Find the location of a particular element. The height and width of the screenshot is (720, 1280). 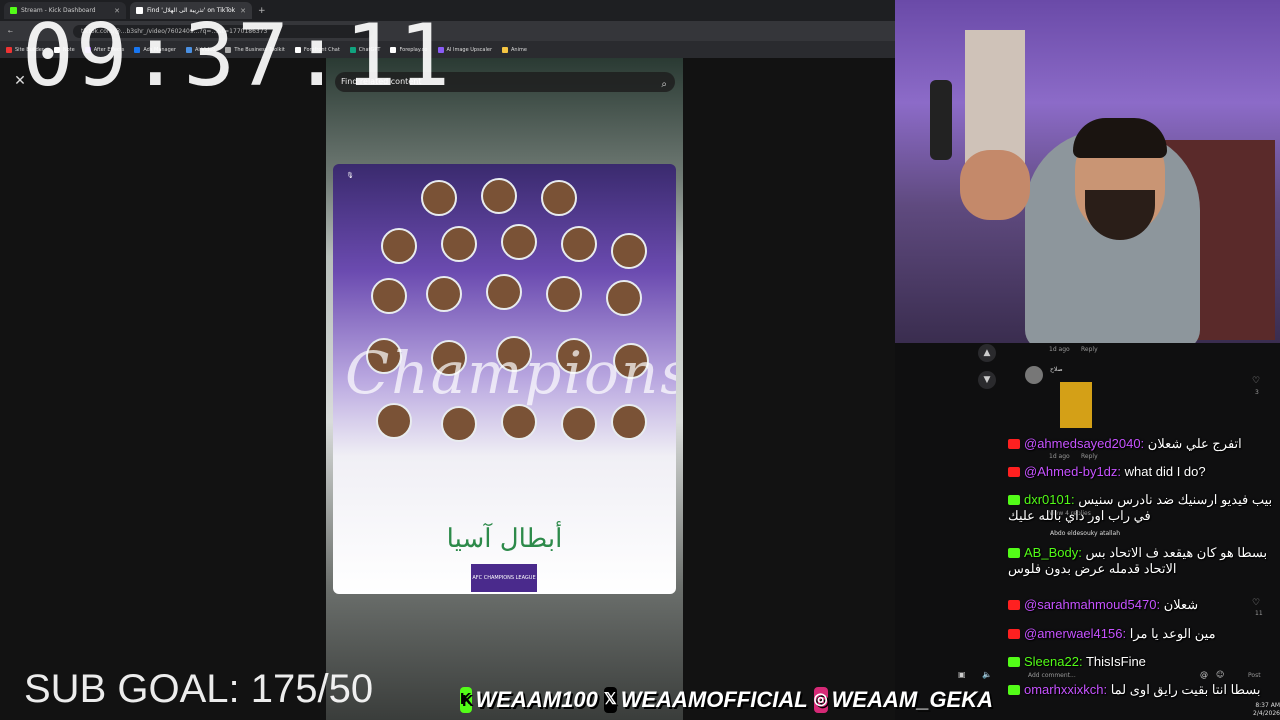

chat-text: مين الوعد يا مرا is located at coordinates (1172, 633).